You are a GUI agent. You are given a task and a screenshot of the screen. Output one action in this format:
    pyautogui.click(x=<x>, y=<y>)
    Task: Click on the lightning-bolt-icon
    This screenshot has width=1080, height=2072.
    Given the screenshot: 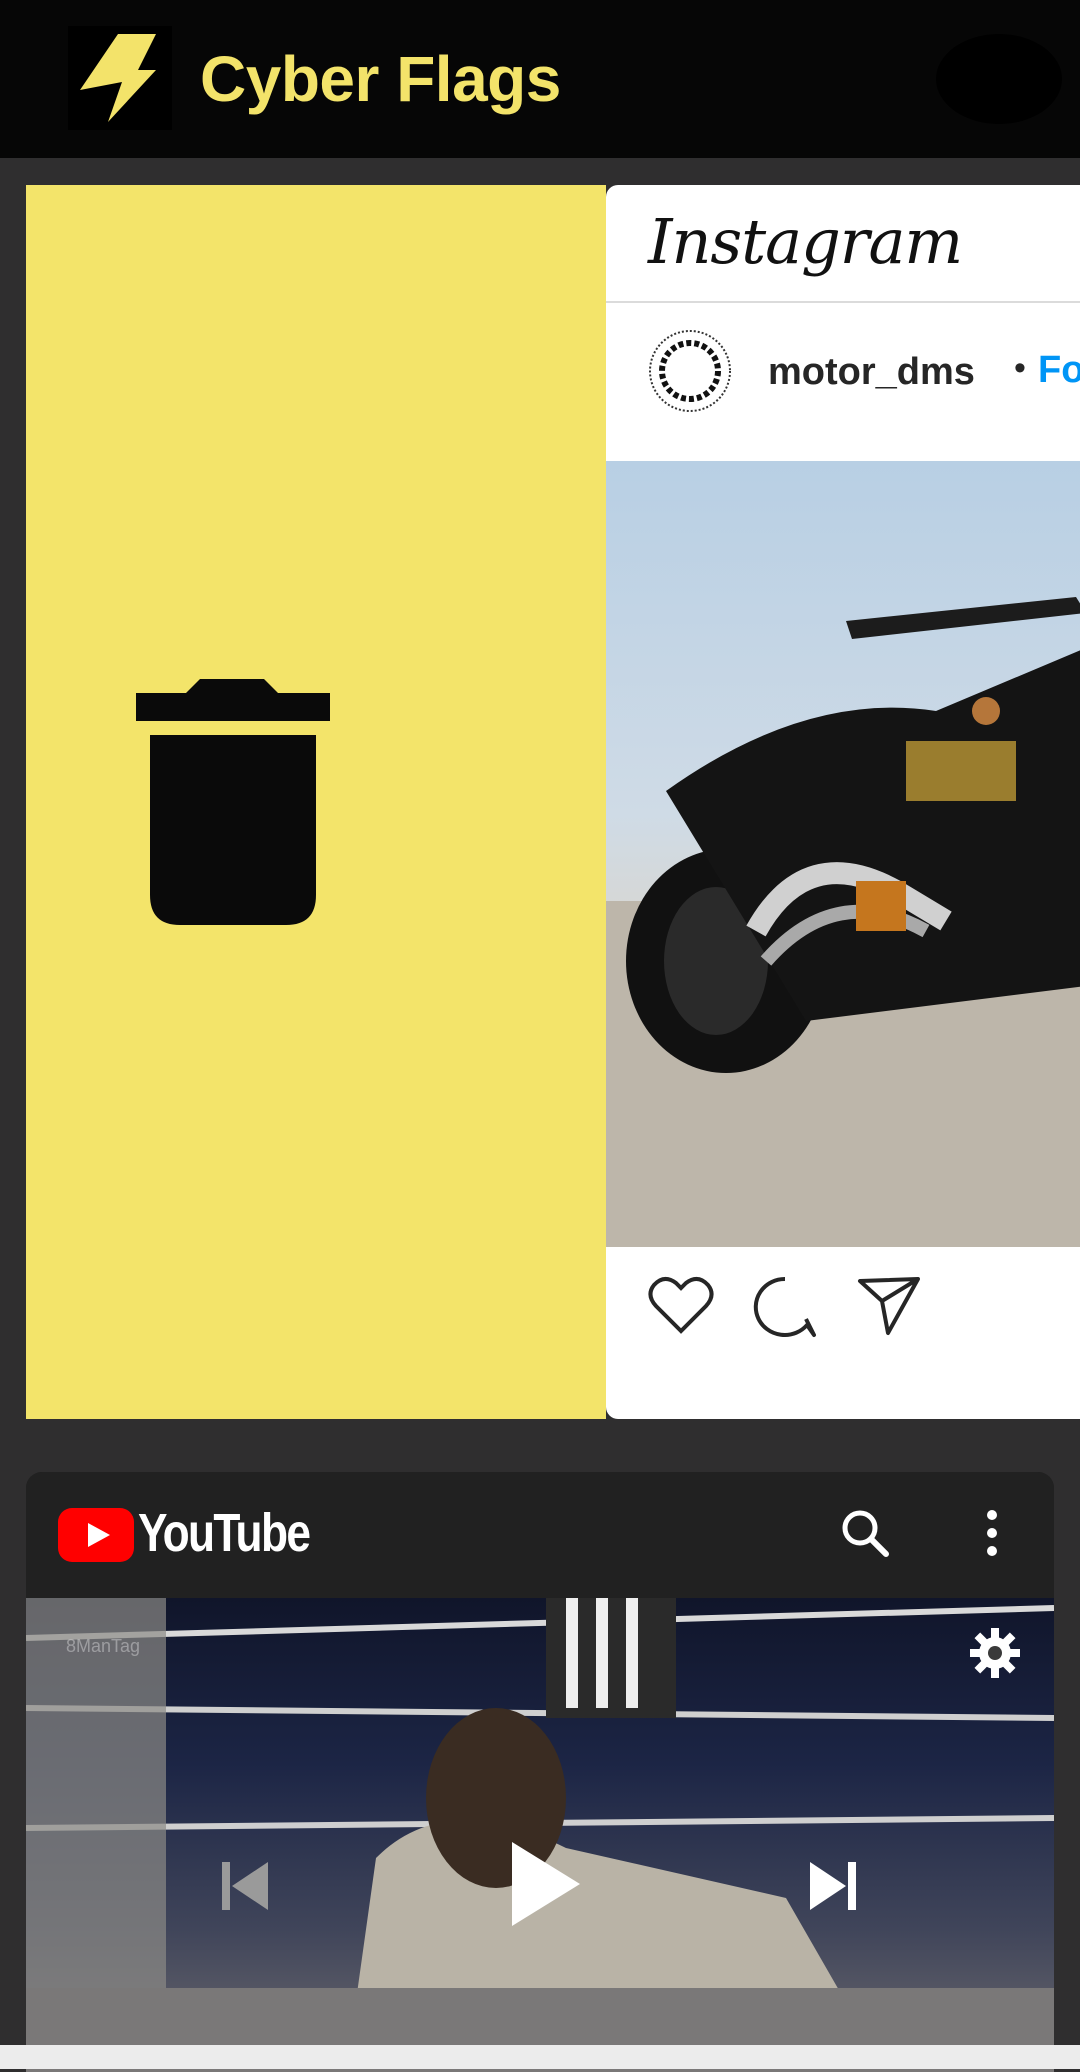 What is the action you would take?
    pyautogui.click(x=118, y=78)
    